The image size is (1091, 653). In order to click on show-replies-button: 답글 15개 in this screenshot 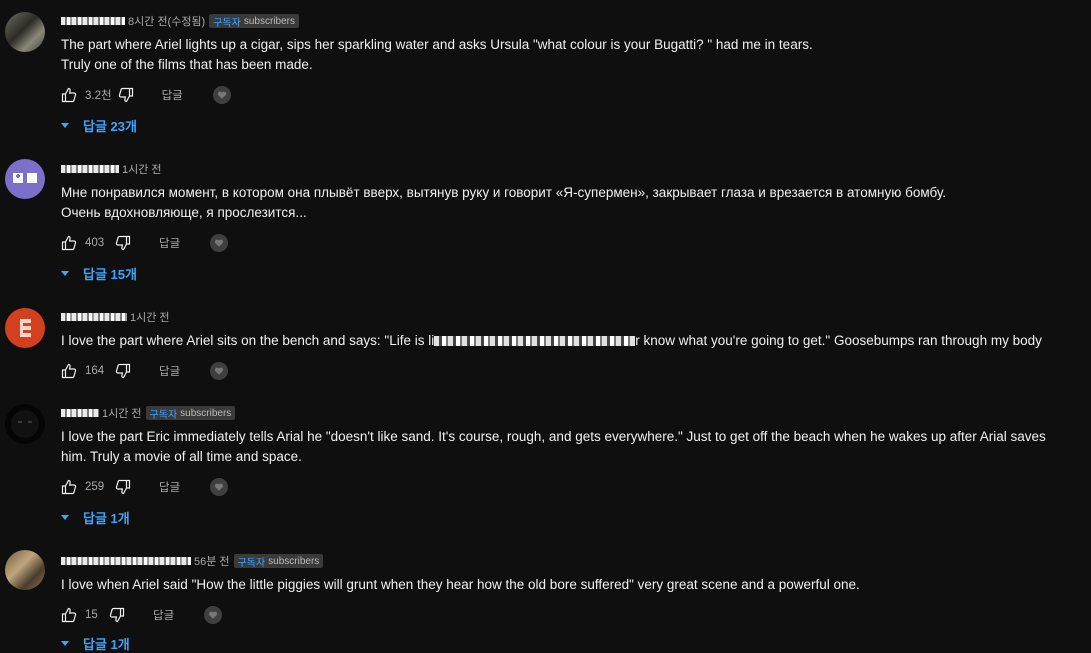, I will do `click(99, 273)`.